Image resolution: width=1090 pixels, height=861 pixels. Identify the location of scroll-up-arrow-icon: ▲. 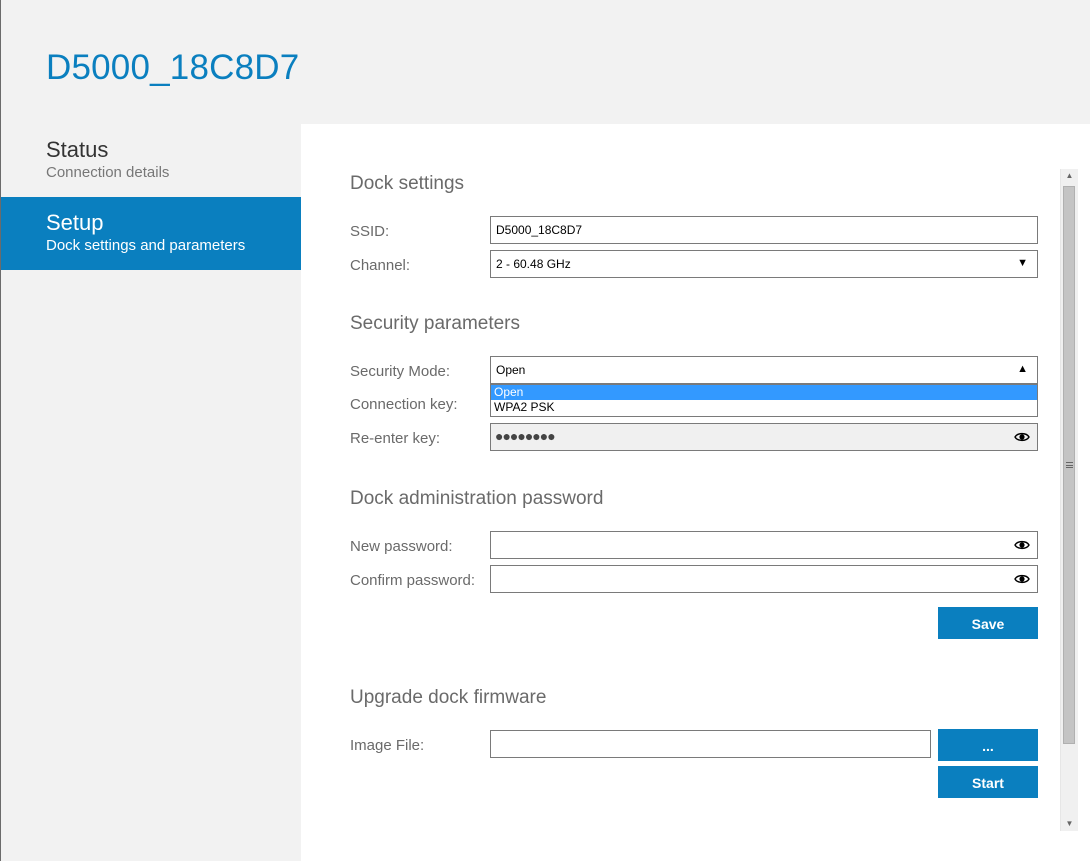
(1069, 176).